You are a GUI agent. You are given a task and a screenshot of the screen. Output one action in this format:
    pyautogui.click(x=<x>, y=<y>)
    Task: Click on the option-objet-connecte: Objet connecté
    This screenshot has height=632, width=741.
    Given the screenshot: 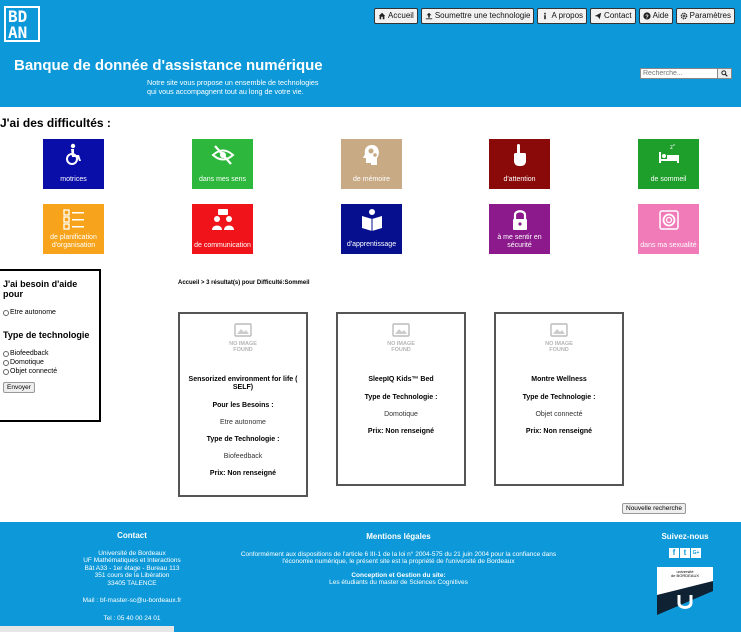 What is the action you would take?
    pyautogui.click(x=51, y=371)
    